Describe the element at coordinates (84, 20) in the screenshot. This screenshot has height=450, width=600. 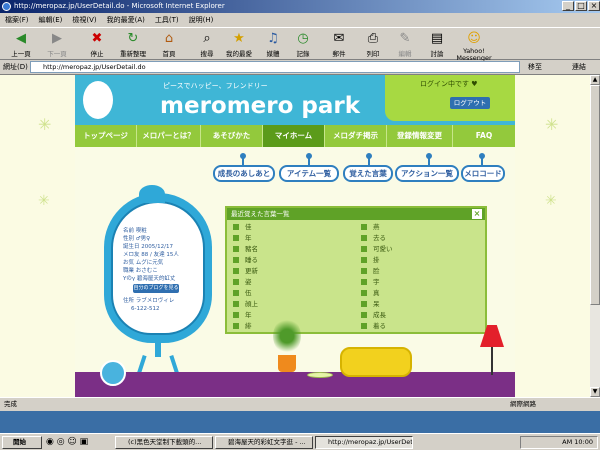
I see `menu-view: 檢視(V)` at that location.